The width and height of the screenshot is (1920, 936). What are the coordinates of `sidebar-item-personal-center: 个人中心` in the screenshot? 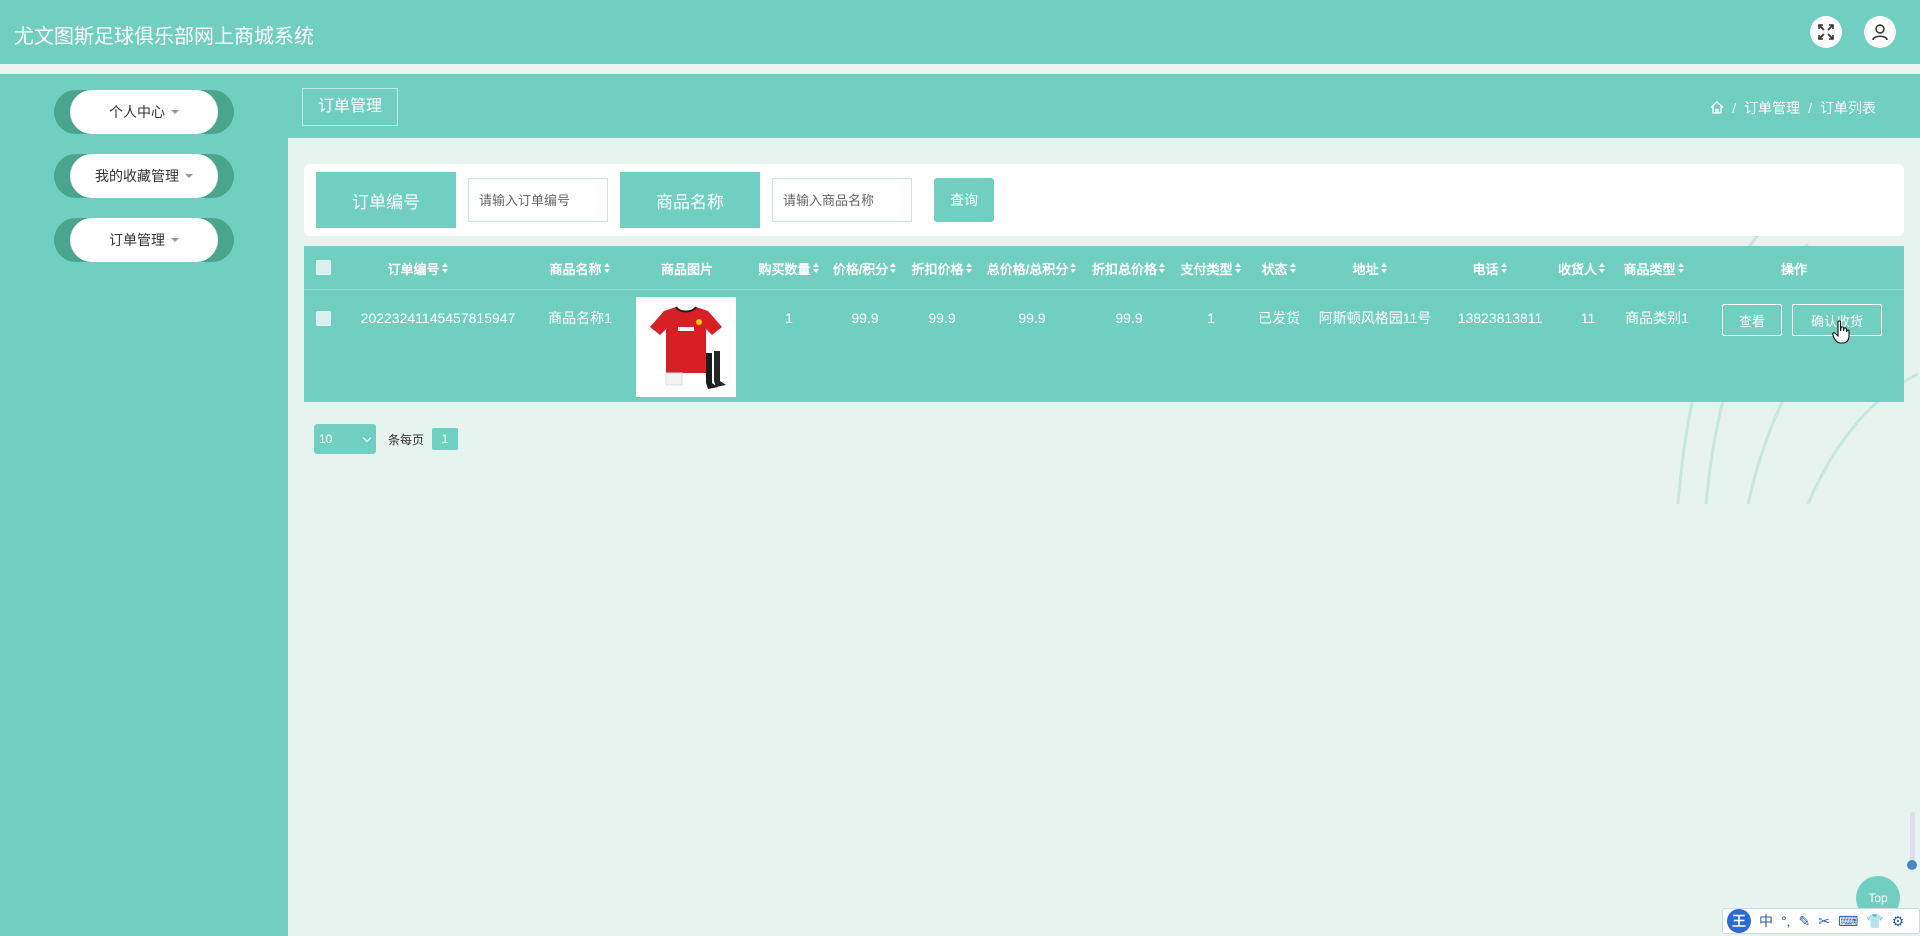 It's located at (144, 112).